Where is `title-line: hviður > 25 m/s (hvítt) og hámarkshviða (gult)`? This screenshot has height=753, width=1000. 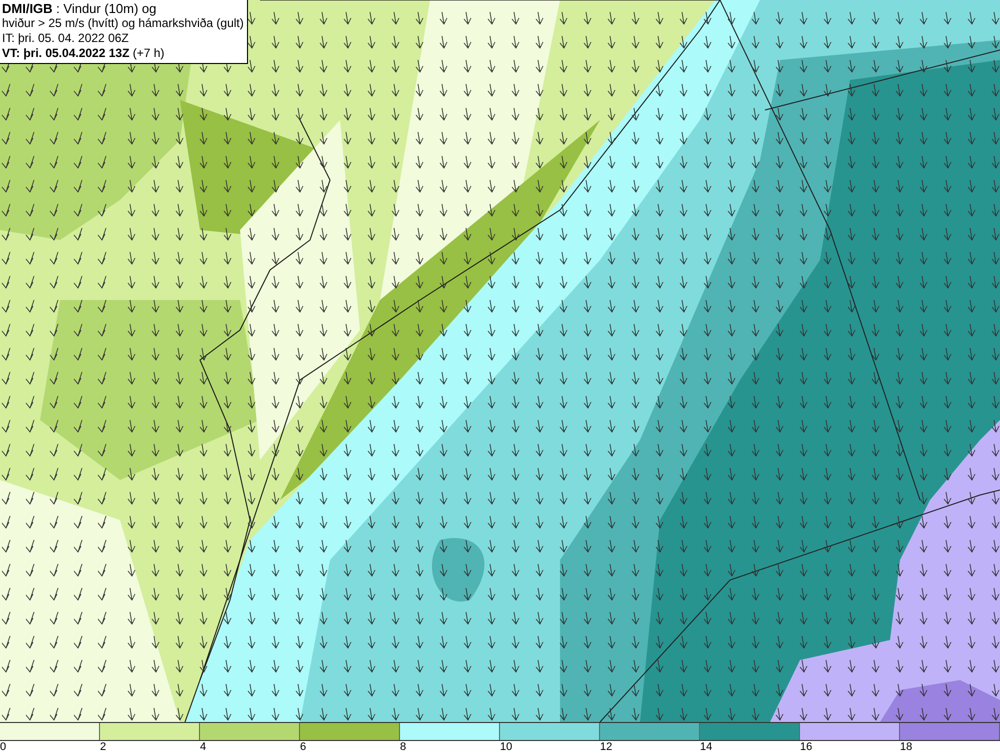 title-line: hviður > 25 m/s (hvítt) og hámarkshviða (gult) is located at coordinates (123, 23).